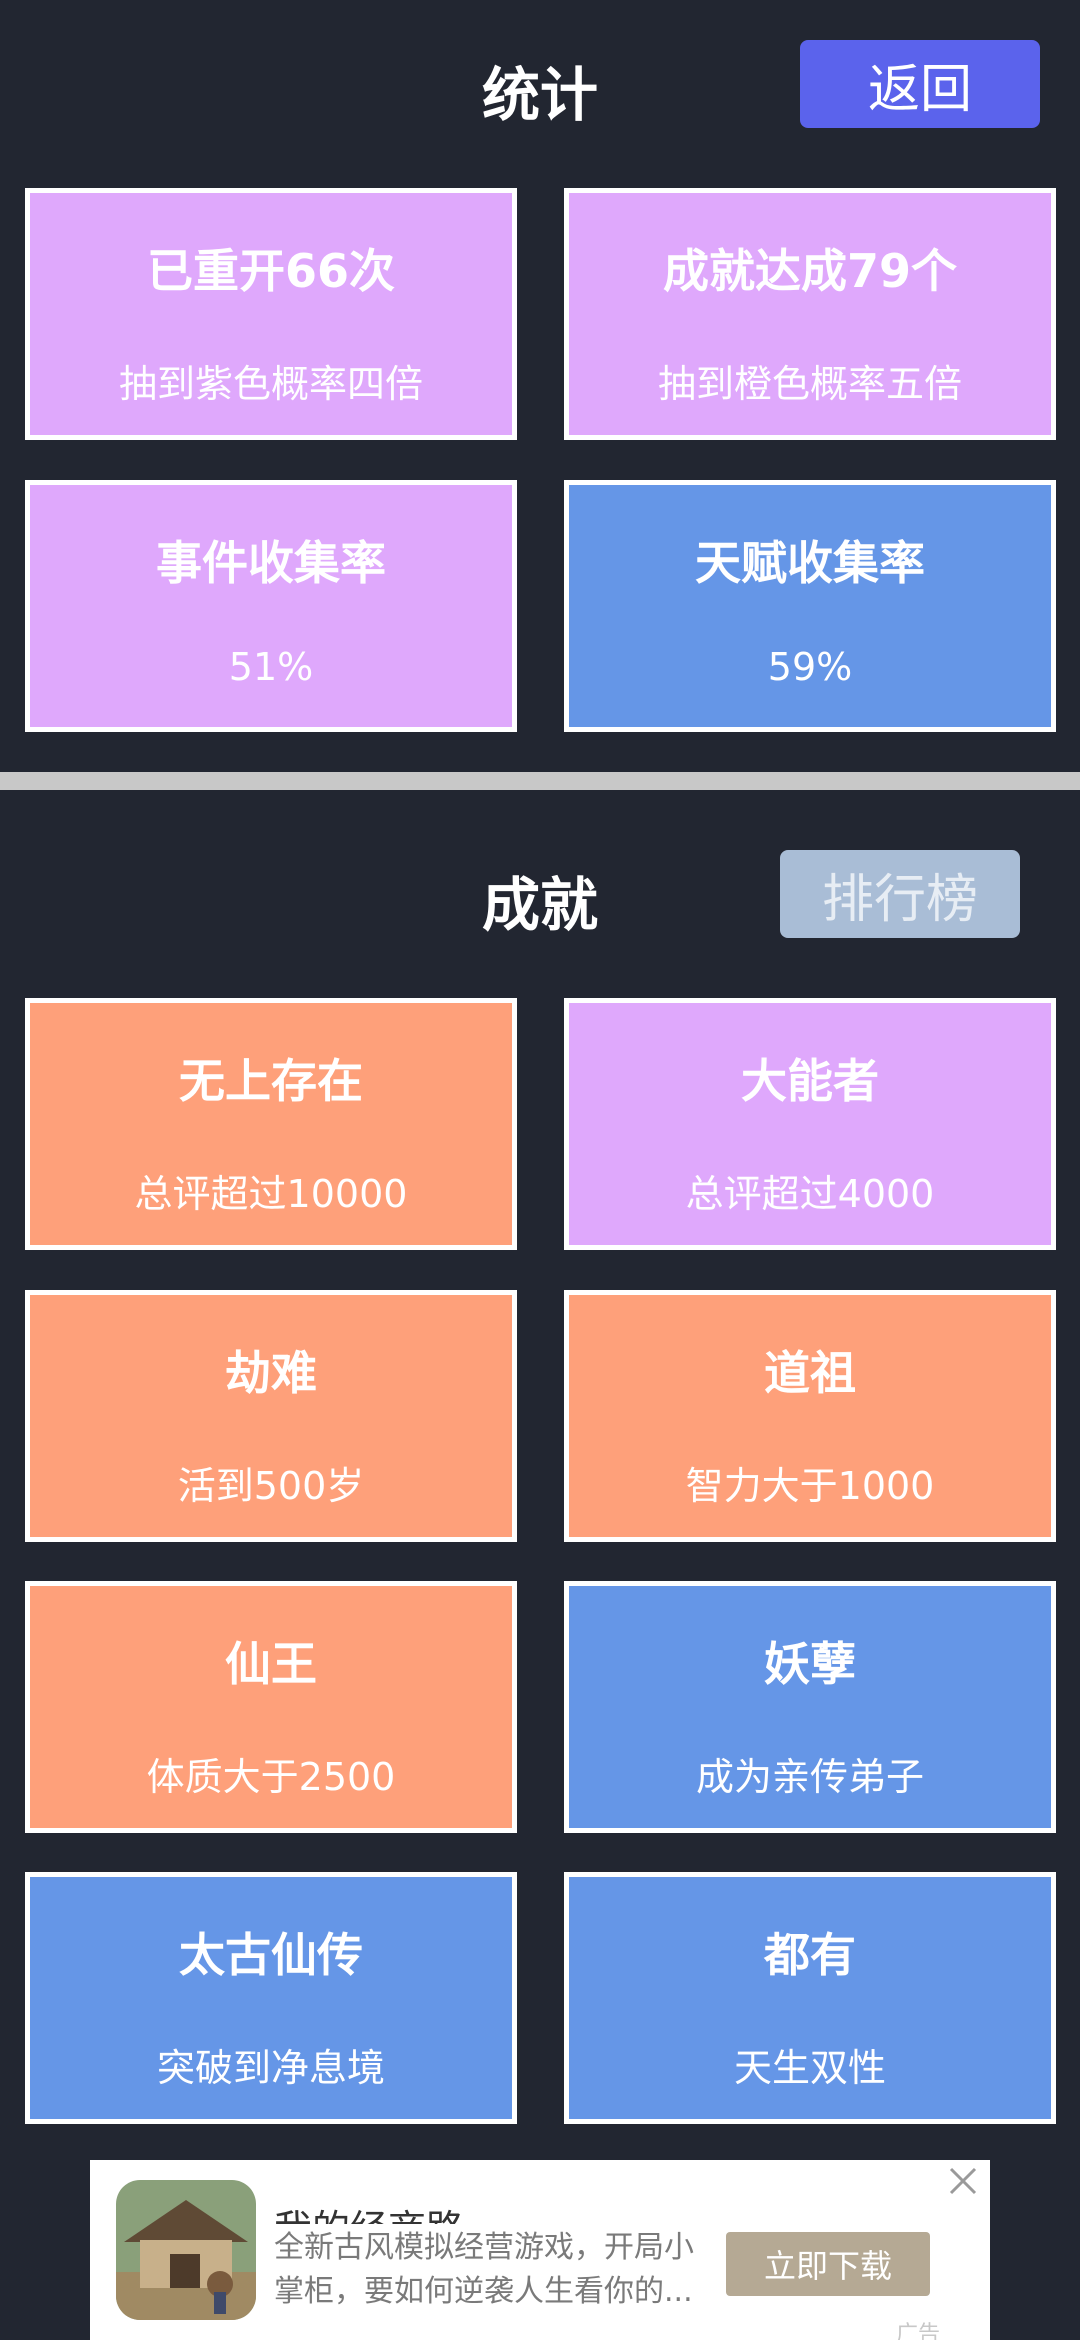 The image size is (1080, 2340). Describe the element at coordinates (920, 84) in the screenshot. I see `back-button: 返回` at that location.